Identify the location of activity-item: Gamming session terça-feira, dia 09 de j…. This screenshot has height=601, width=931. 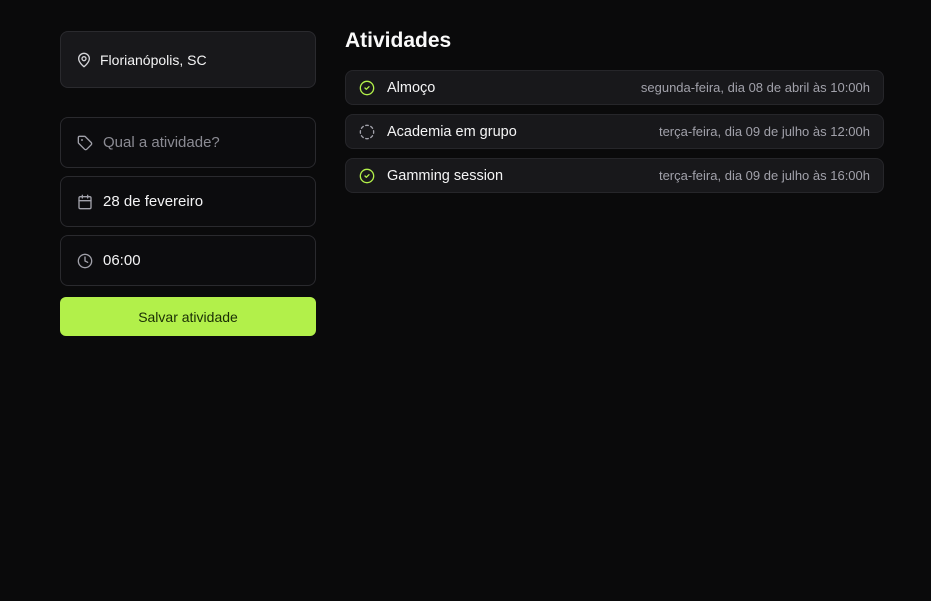
(614, 175).